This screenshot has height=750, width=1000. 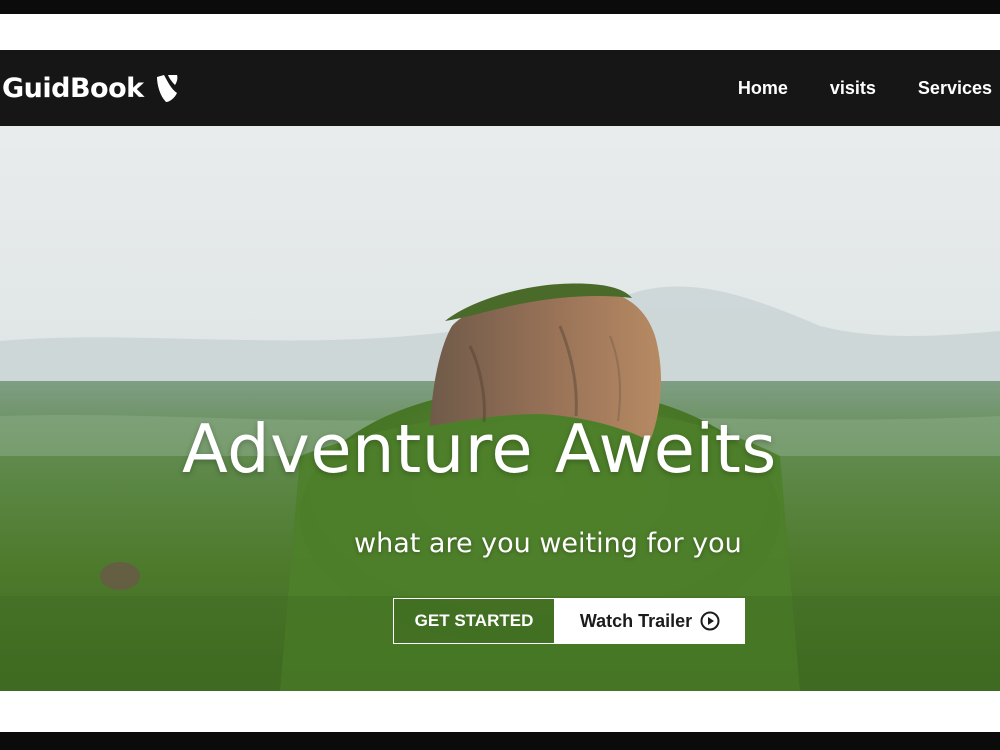 I want to click on typo3-logo-icon, so click(x=167, y=88).